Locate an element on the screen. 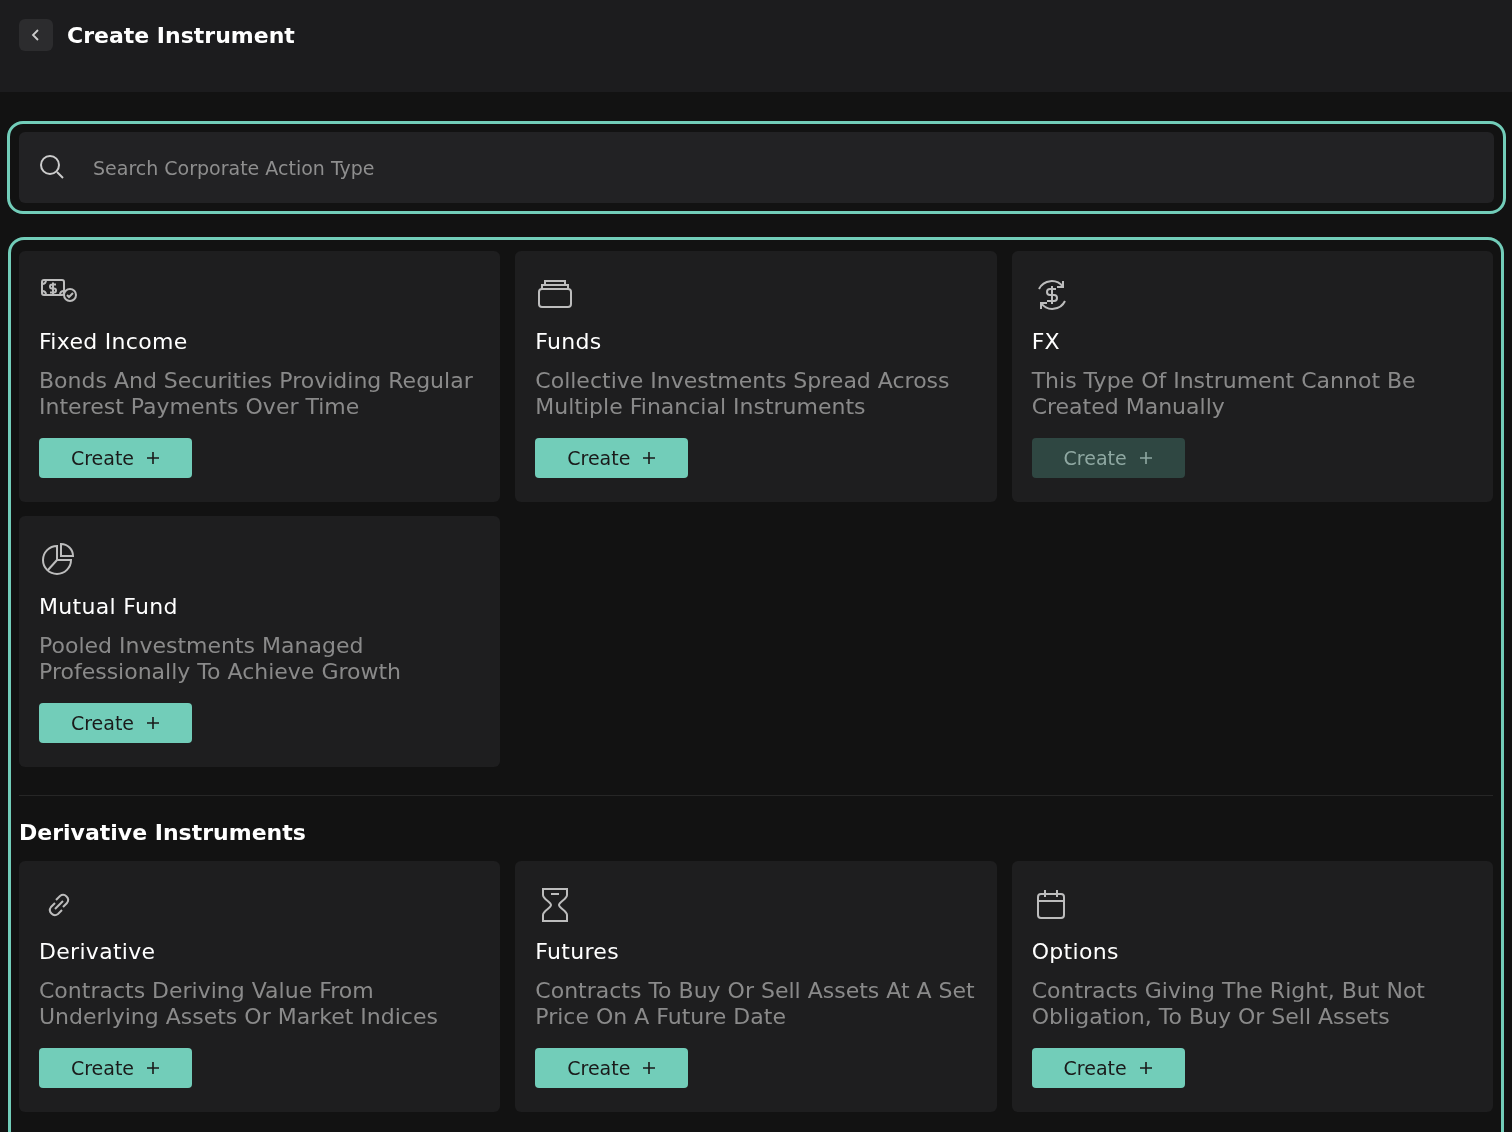 The width and height of the screenshot is (1512, 1132). back-icon is located at coordinates (36, 35).